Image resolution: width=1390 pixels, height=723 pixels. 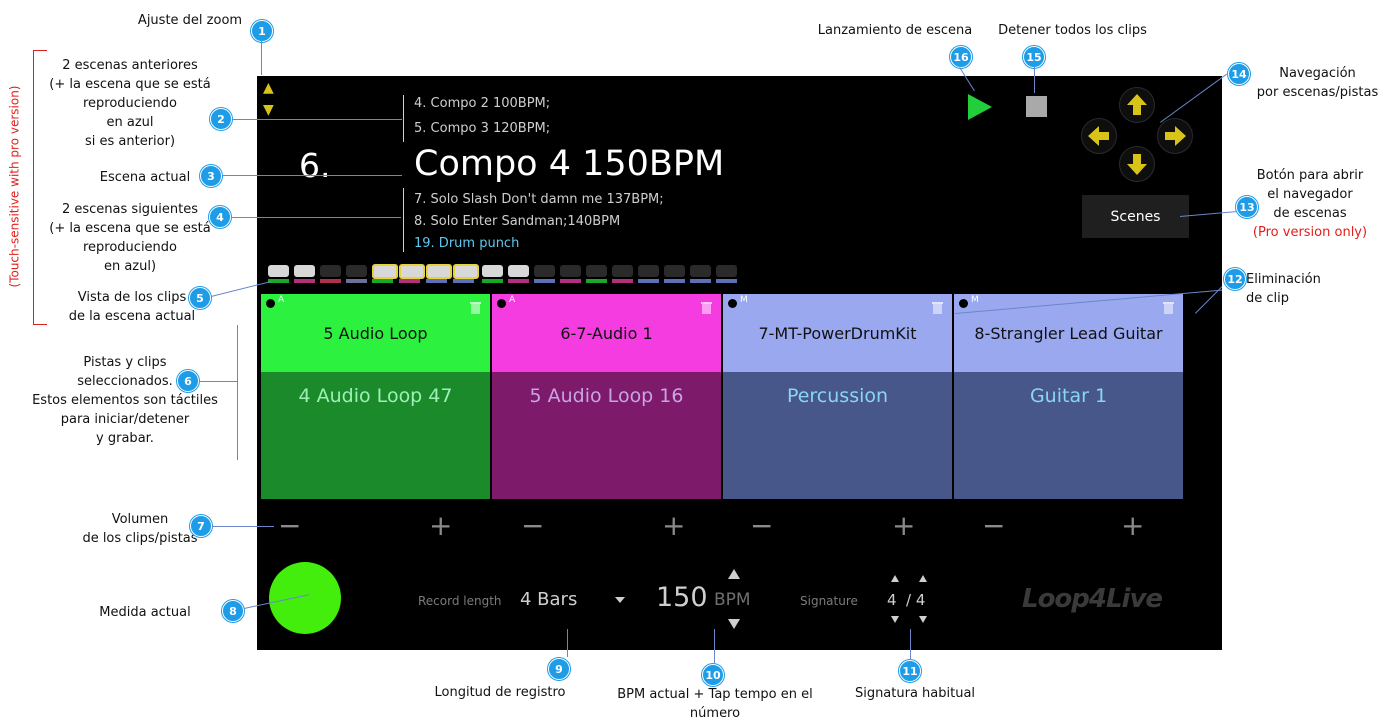 I want to click on nav-left-icon, so click(x=1099, y=136).